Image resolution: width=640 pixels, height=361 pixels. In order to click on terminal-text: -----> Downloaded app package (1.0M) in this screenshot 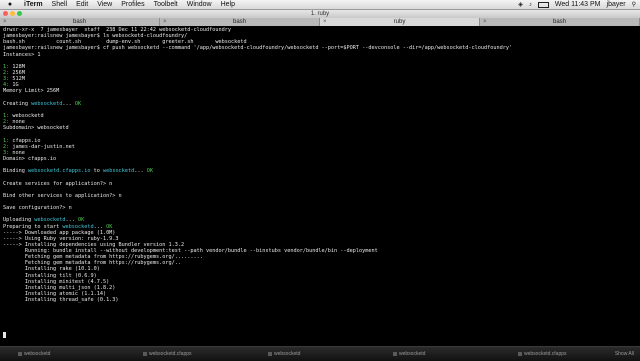, I will do `click(59, 232)`.